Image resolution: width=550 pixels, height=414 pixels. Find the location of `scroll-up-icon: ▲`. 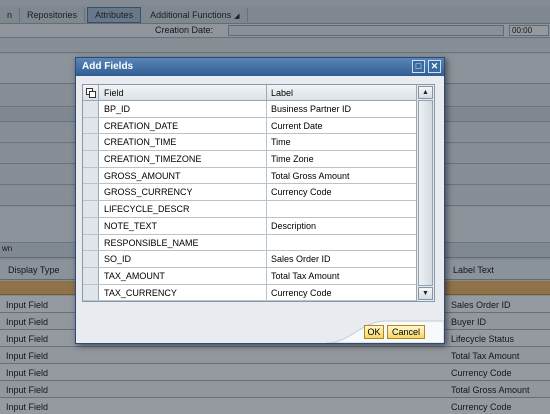

scroll-up-icon: ▲ is located at coordinates (425, 92).